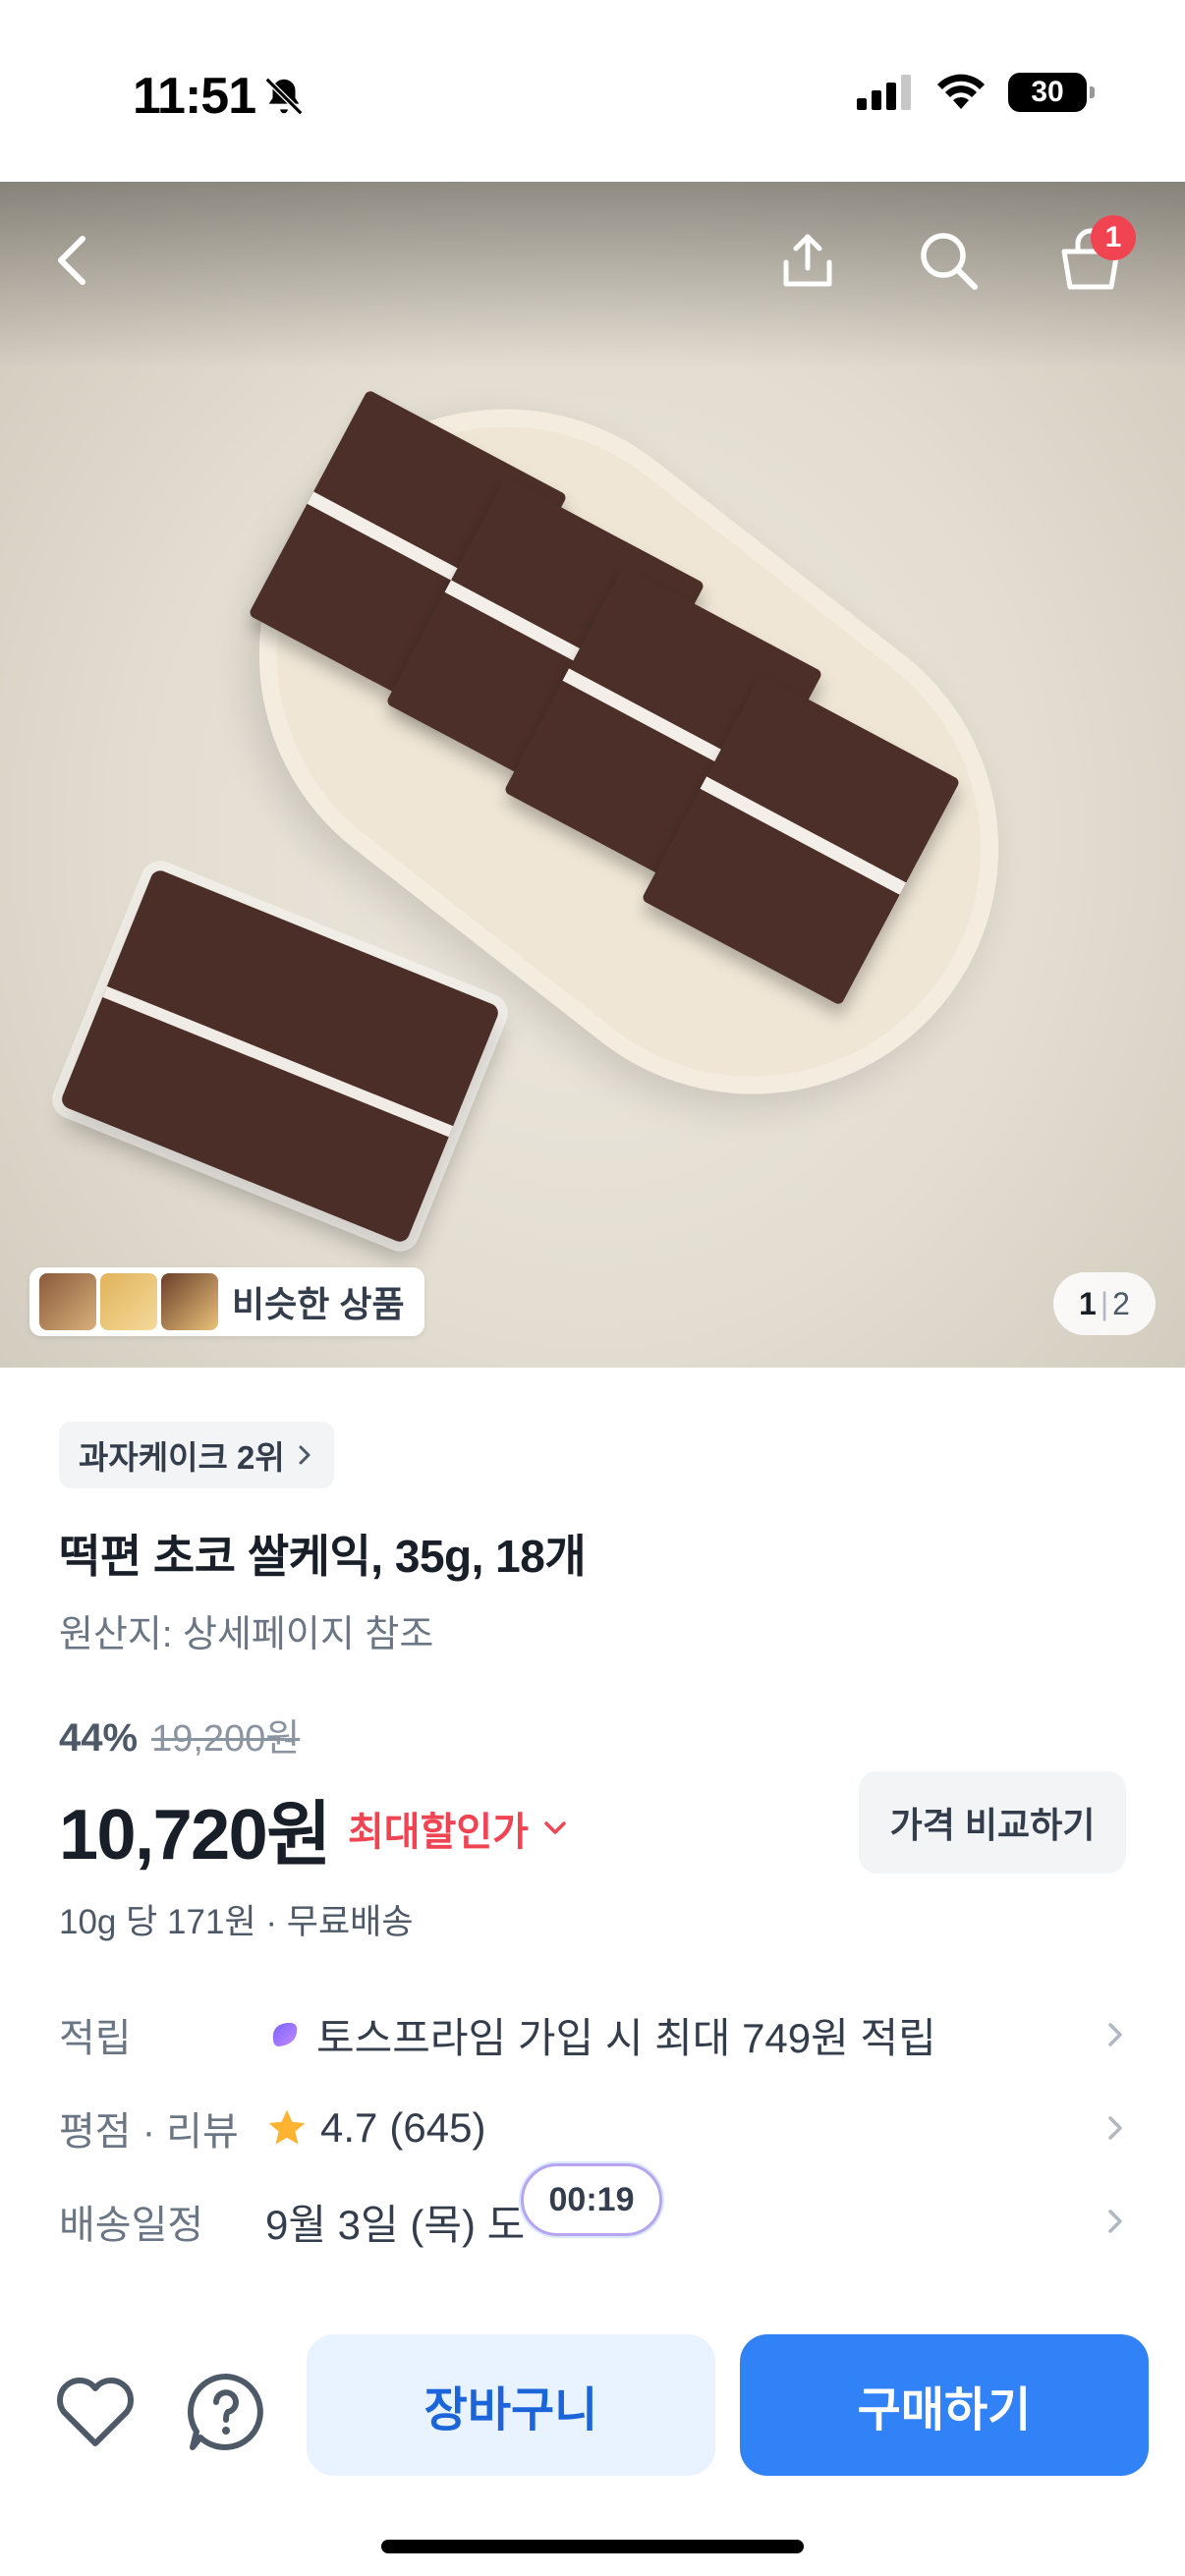 This screenshot has height=2576, width=1185. Describe the element at coordinates (945, 2405) in the screenshot. I see `buy-now-button: 구매하기` at that location.